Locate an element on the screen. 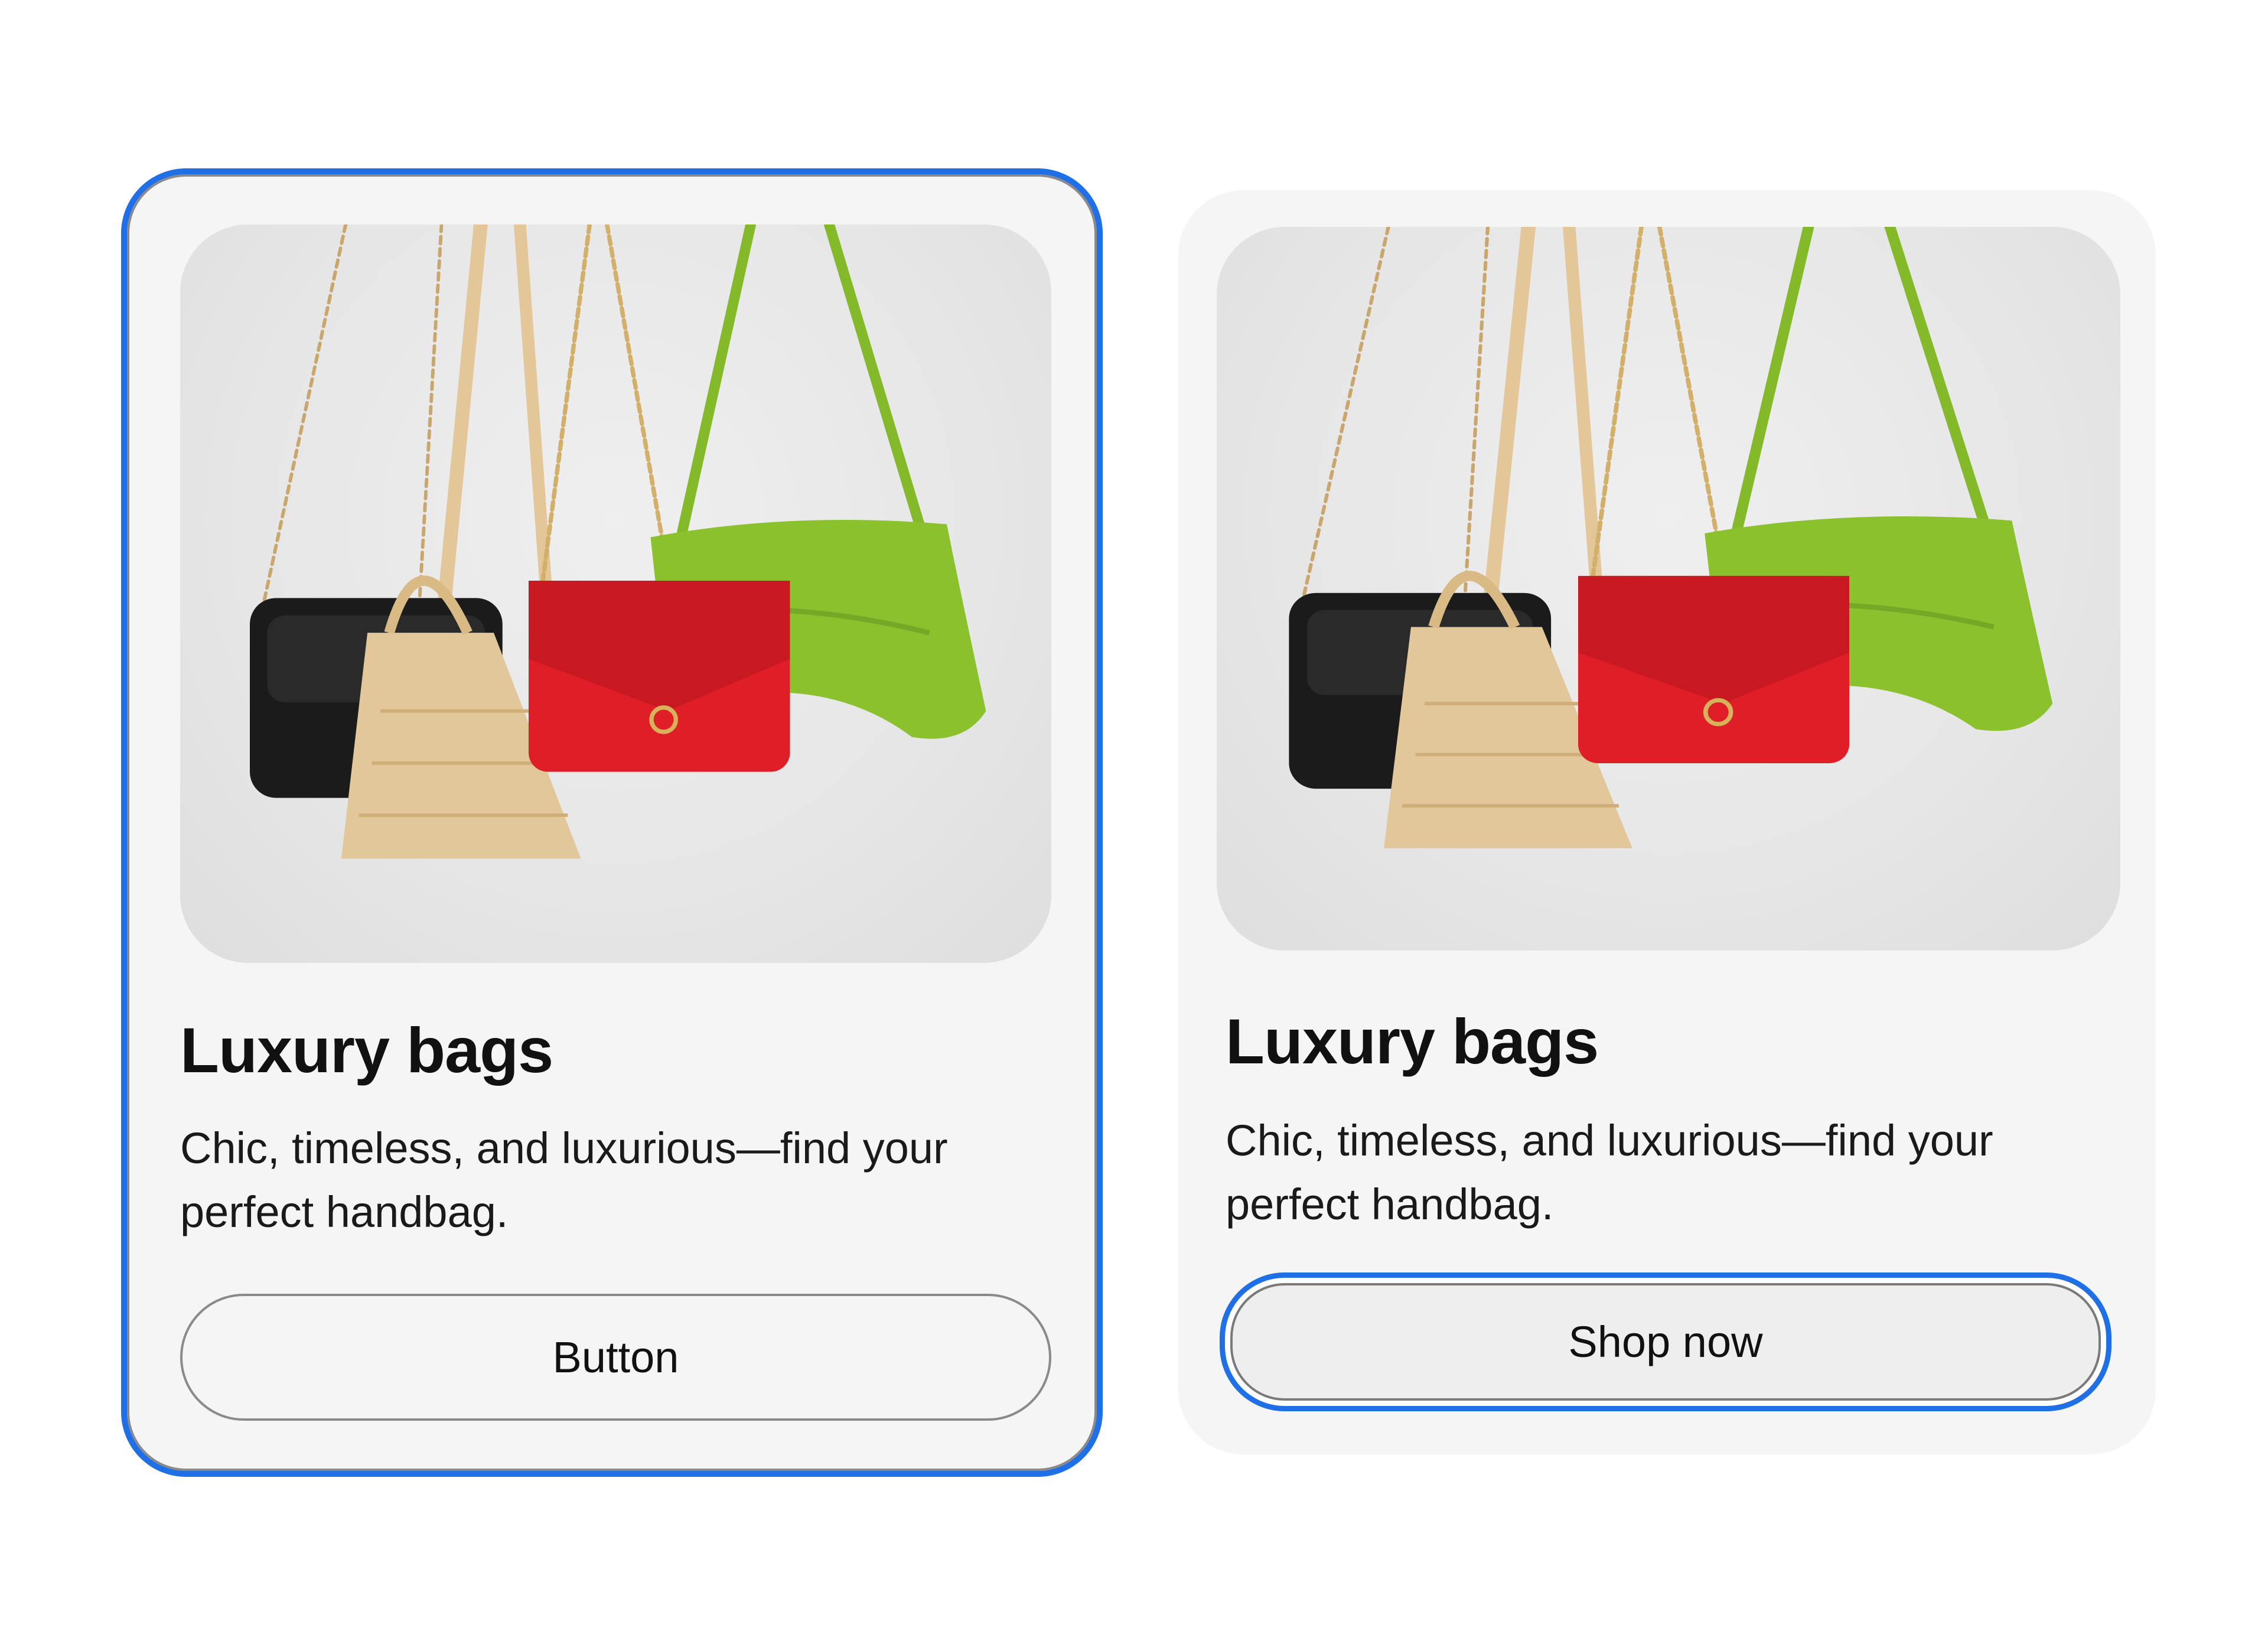 The image size is (2268, 1634). shop-now-button: Shop now is located at coordinates (1665, 1341).